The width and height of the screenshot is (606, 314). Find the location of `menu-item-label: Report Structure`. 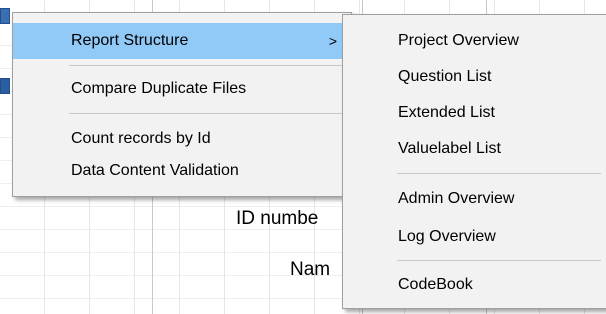

menu-item-label: Report Structure is located at coordinates (130, 40).